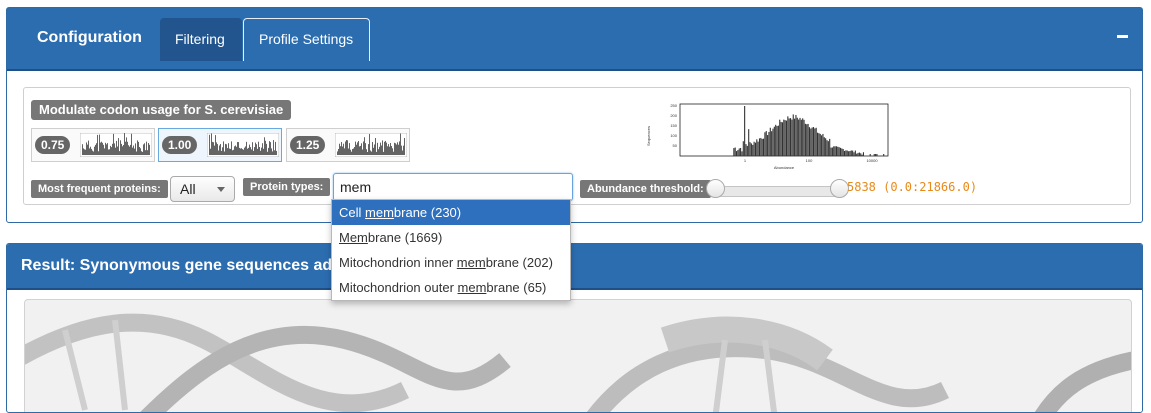 This screenshot has height=413, width=1151. What do you see at coordinates (202, 189) in the screenshot?
I see `frequent-proteins-select: All` at bounding box center [202, 189].